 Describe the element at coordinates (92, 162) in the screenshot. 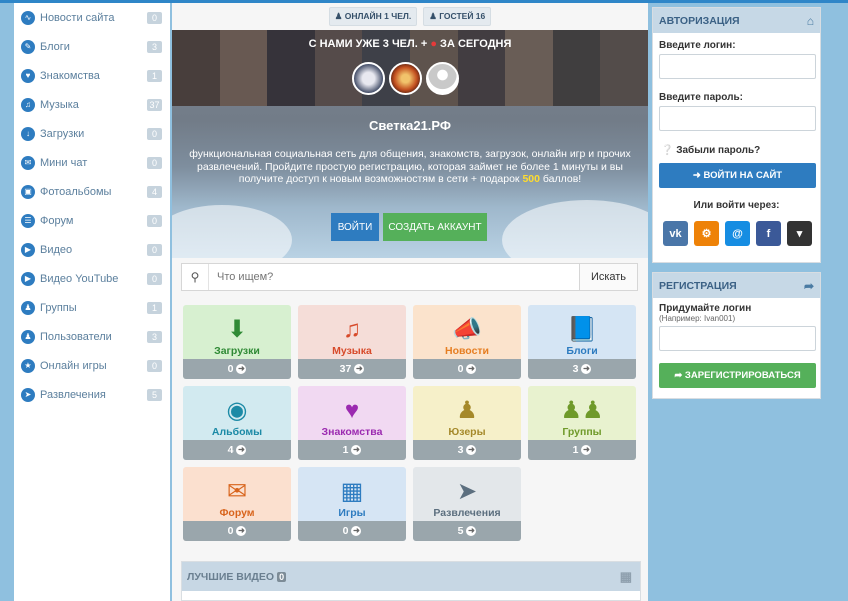

I see `sidebar-item: ✉ Мини чат 0` at that location.